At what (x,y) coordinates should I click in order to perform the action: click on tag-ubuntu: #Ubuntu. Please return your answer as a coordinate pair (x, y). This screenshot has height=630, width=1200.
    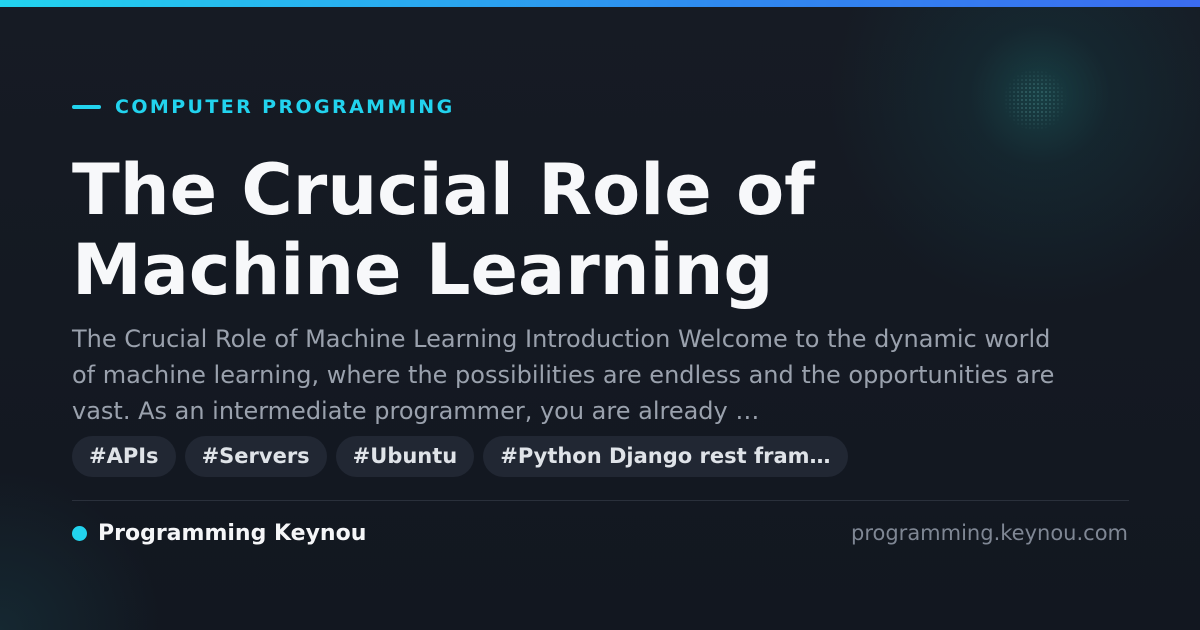
    Looking at the image, I should click on (405, 456).